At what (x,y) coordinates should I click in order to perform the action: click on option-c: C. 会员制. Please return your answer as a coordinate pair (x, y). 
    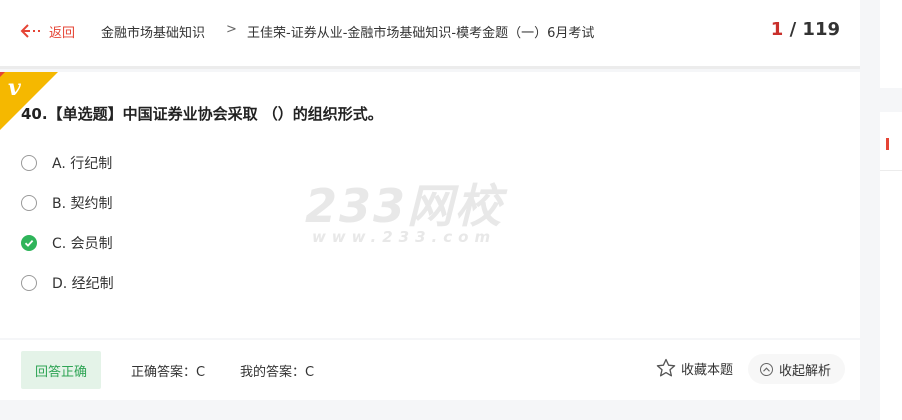
    Looking at the image, I should click on (67, 243).